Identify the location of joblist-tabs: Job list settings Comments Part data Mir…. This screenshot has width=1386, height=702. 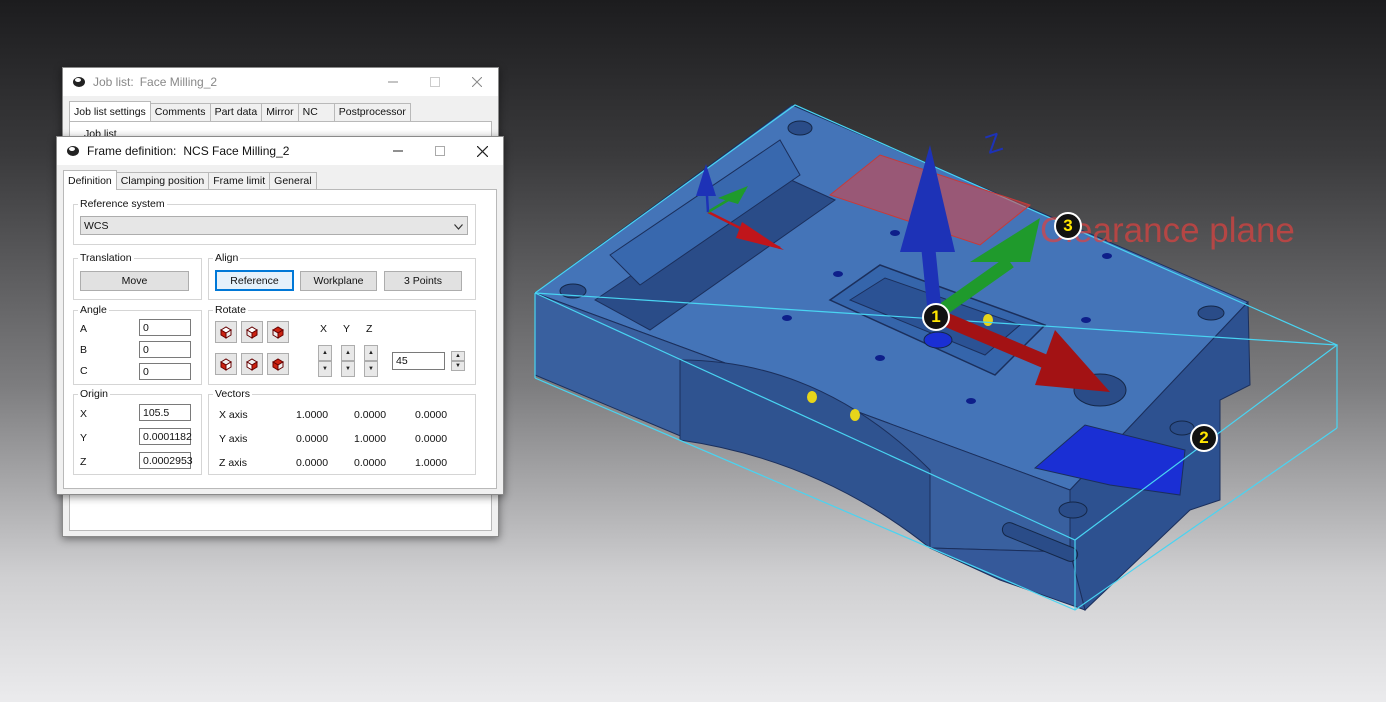
(240, 111).